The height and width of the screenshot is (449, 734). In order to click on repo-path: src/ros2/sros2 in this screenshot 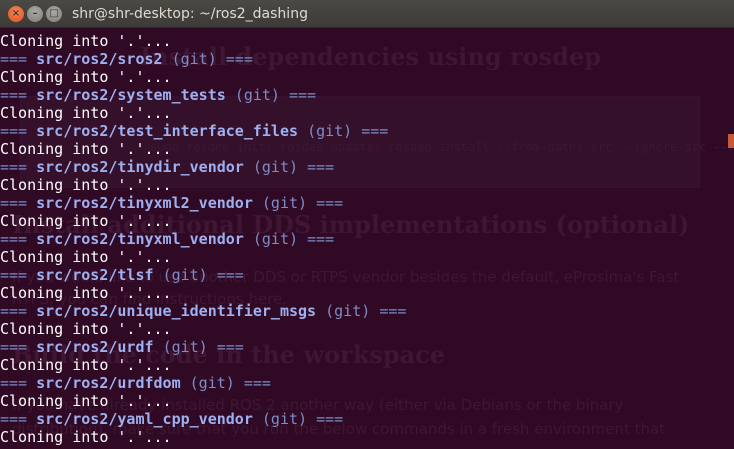, I will do `click(99, 59)`.